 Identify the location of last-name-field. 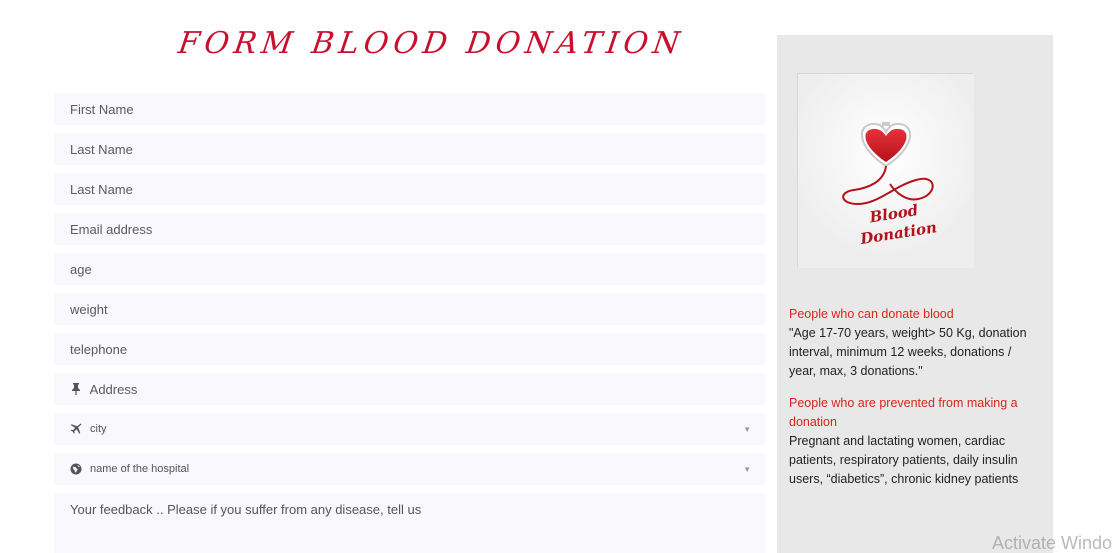
(409, 149).